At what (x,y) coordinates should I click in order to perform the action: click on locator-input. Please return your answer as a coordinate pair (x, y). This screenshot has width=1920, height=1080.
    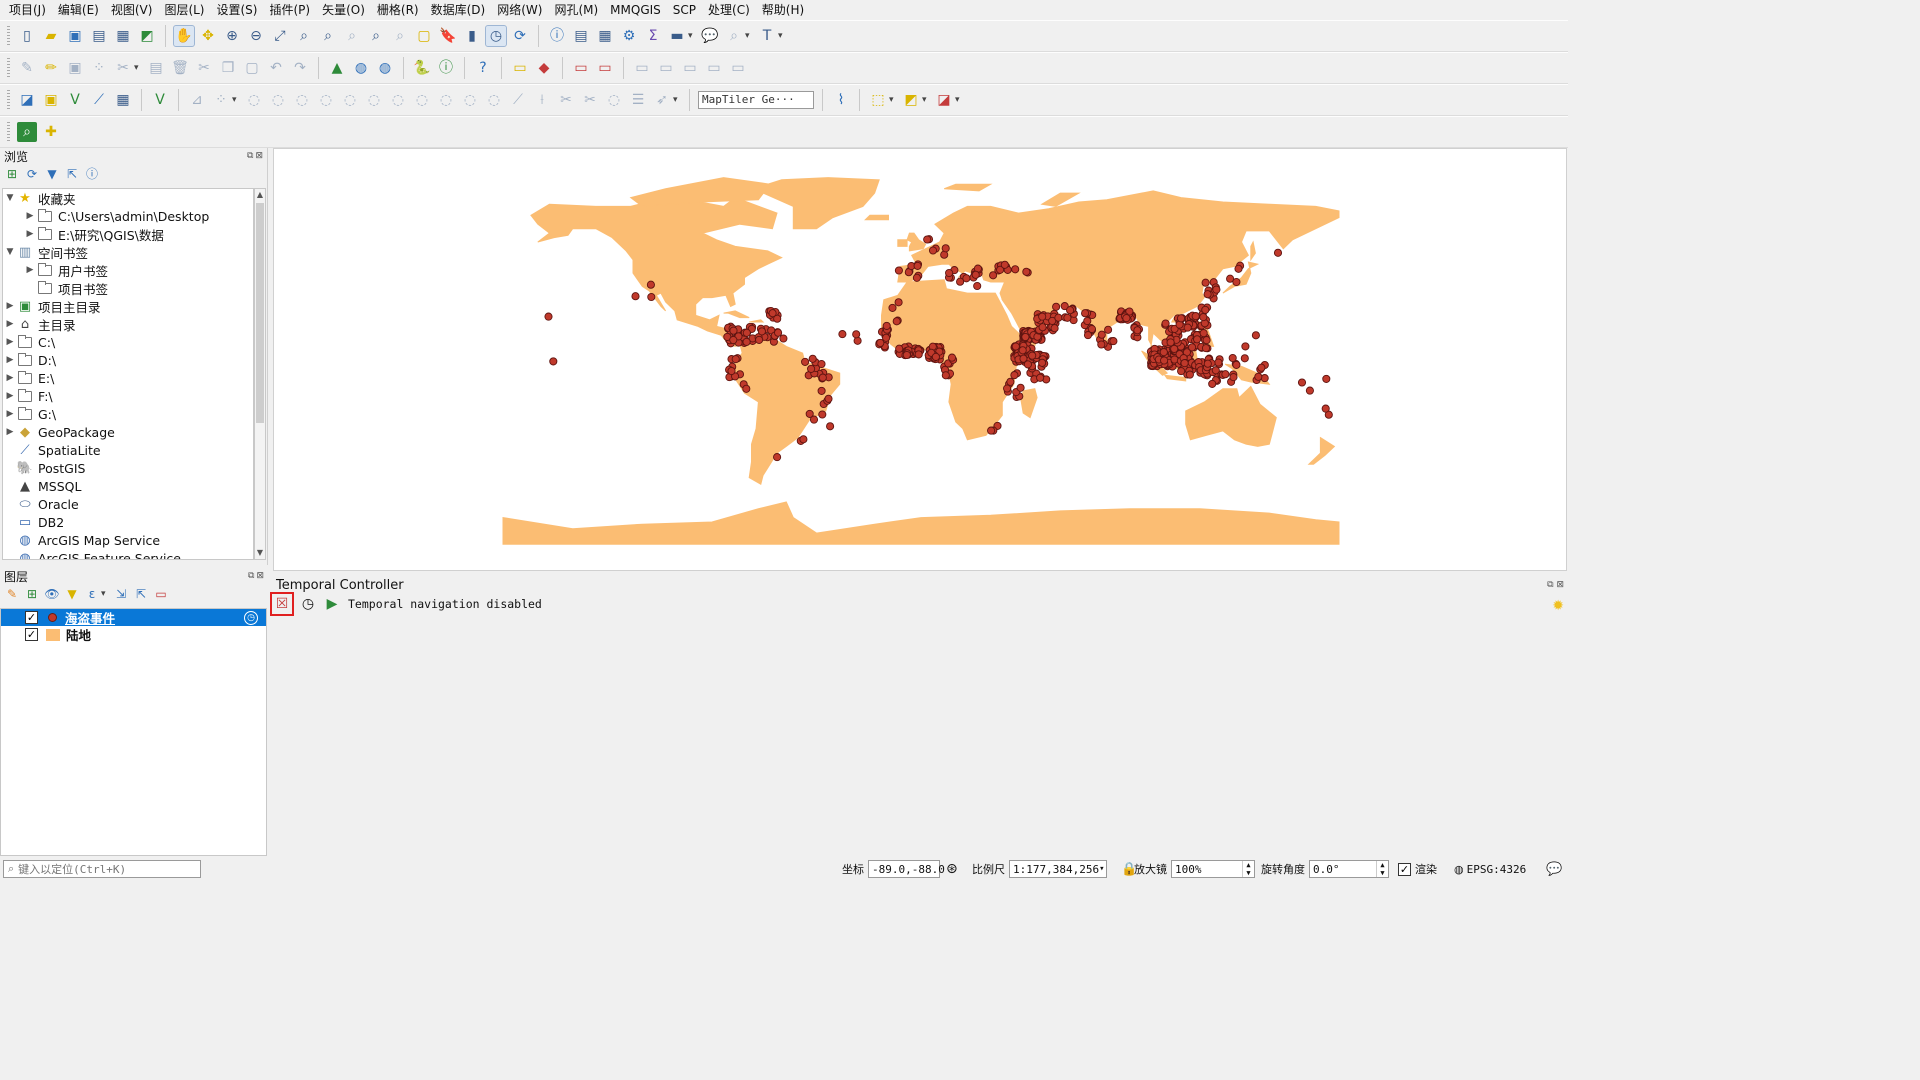
    Looking at the image, I should click on (103, 869).